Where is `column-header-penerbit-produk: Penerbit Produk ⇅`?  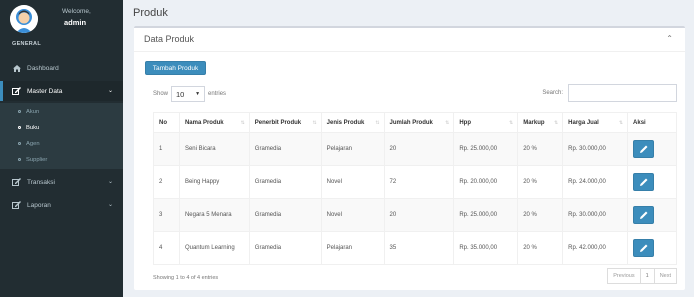 column-header-penerbit-produk: Penerbit Produk ⇅ is located at coordinates (285, 122).